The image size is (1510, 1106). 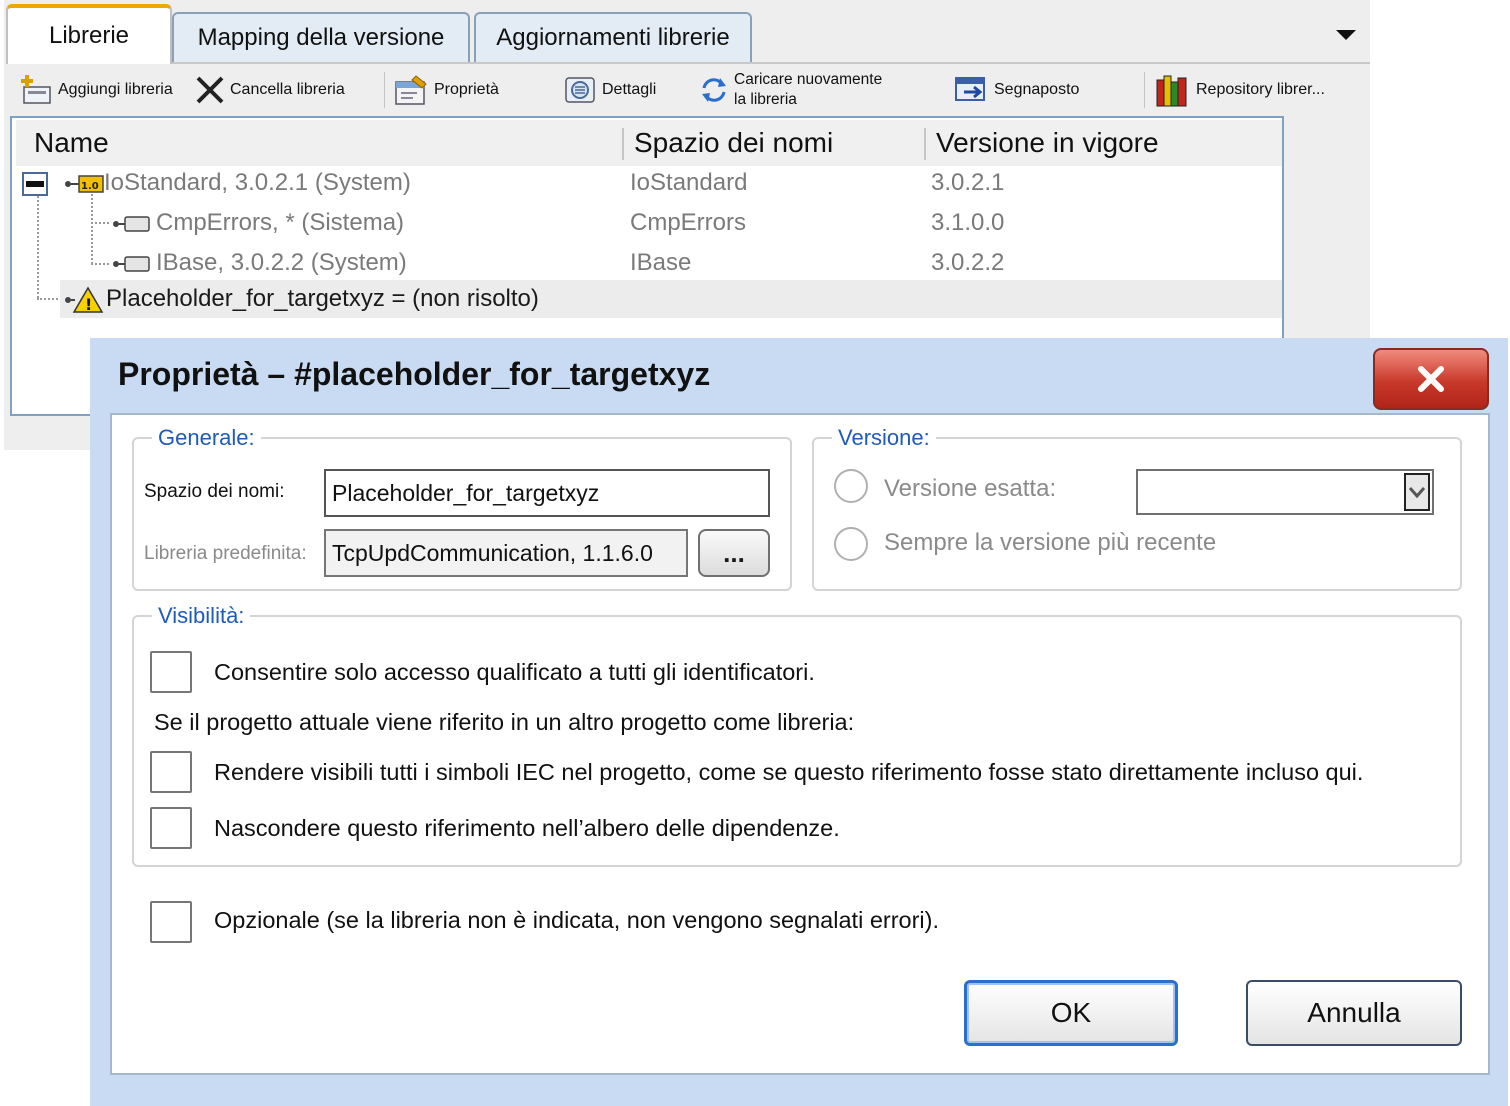 I want to click on reload-label-line1: Caricare nuovamente, so click(x=808, y=79).